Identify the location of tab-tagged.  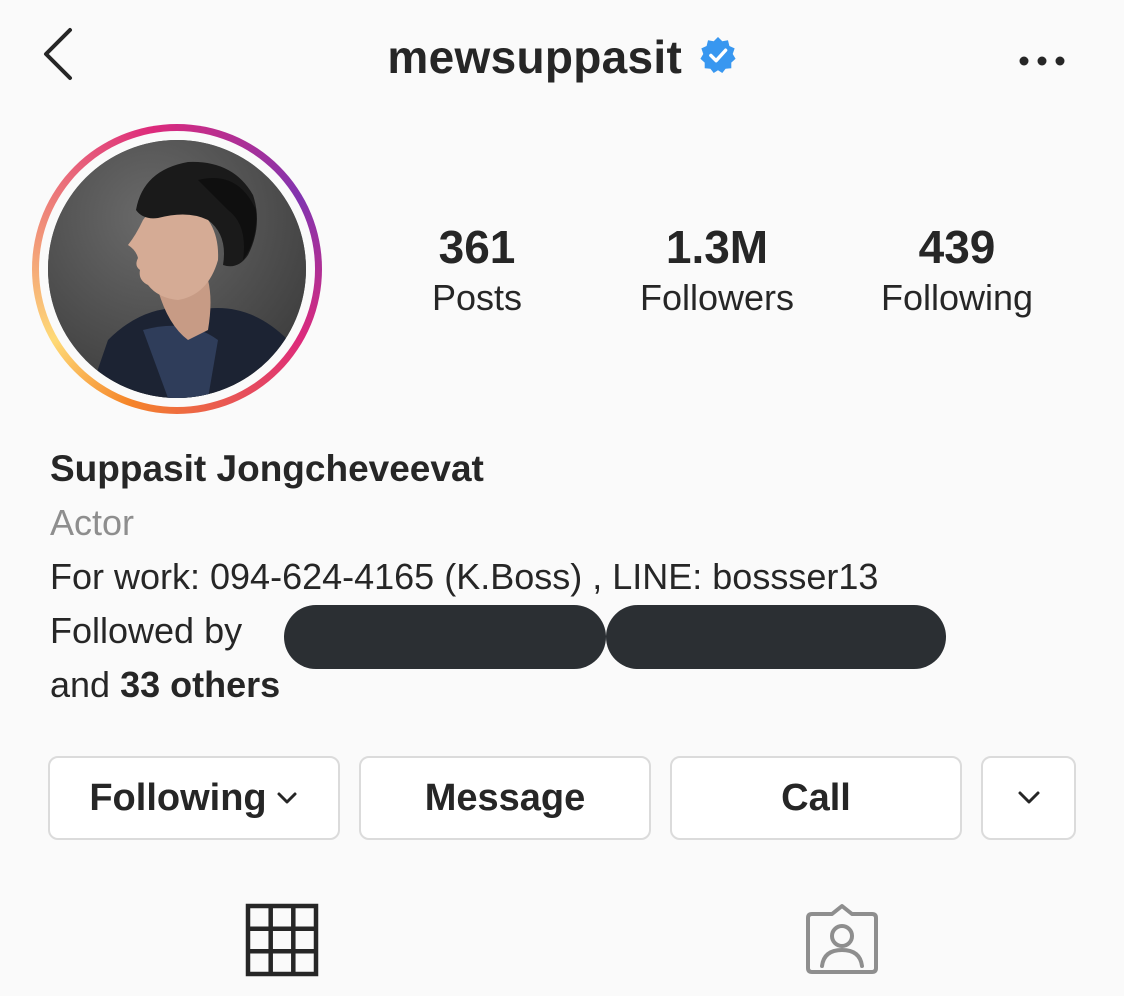
(842, 940).